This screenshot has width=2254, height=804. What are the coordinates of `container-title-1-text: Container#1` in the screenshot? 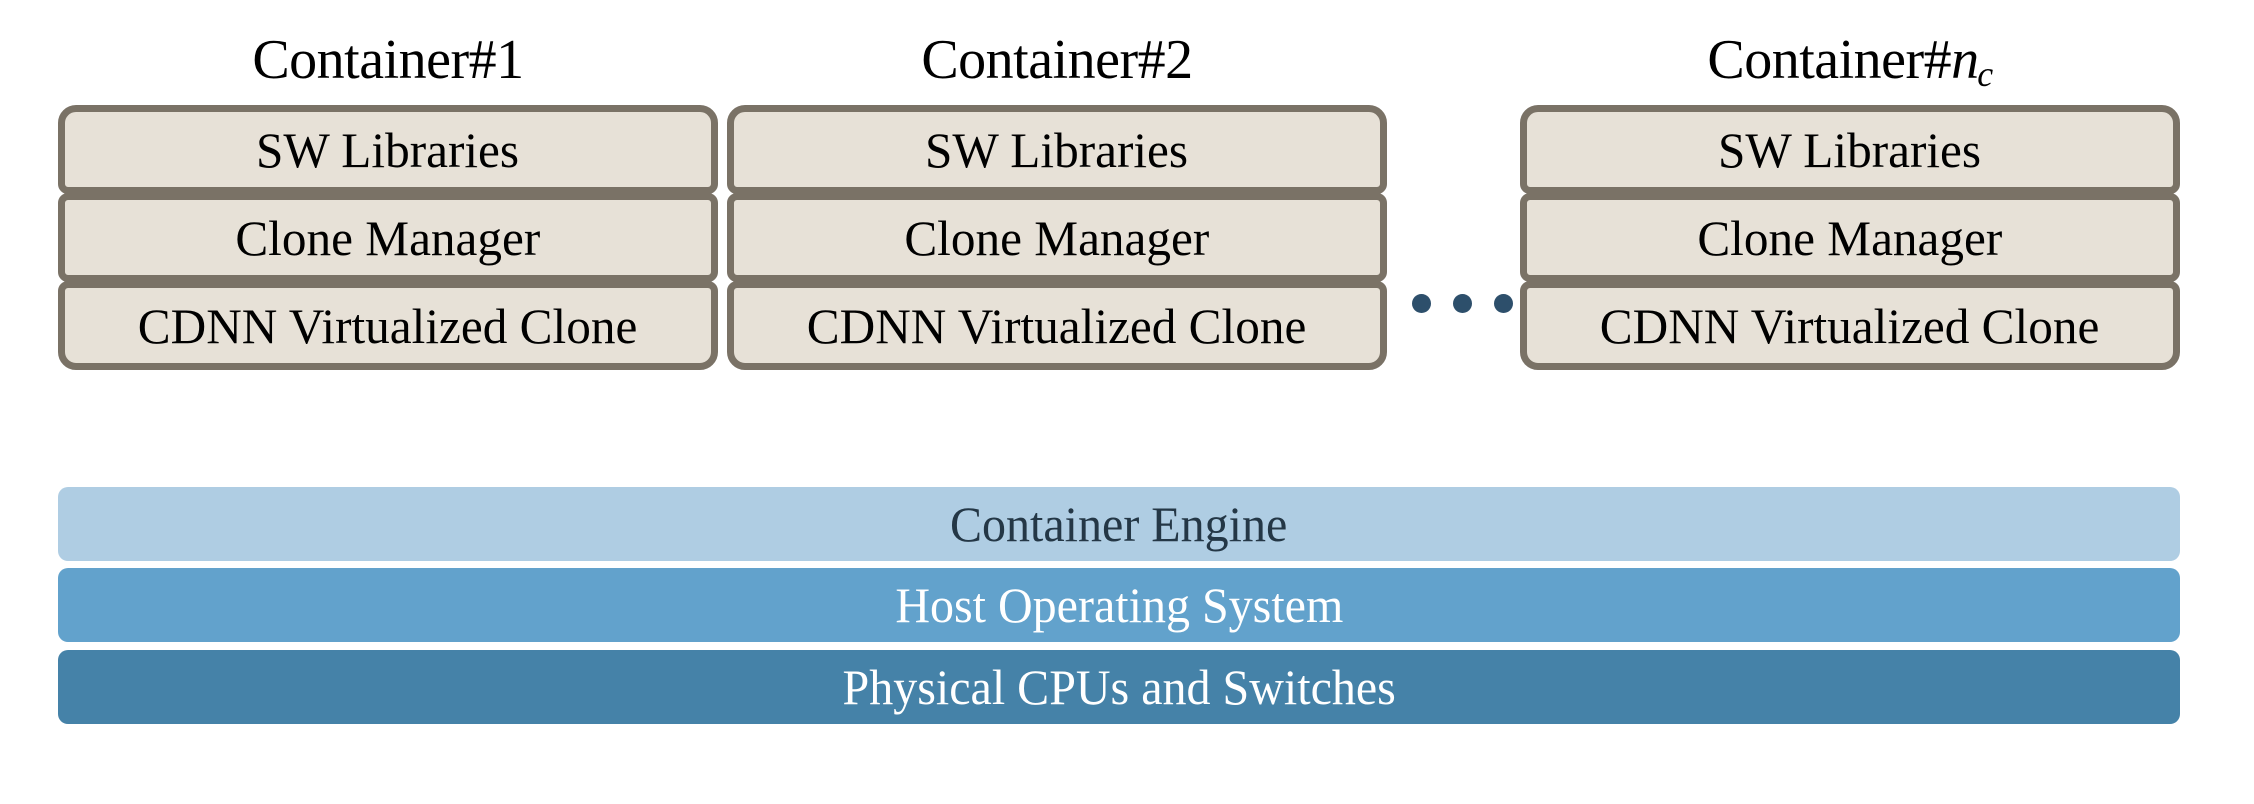 It's located at (388, 60).